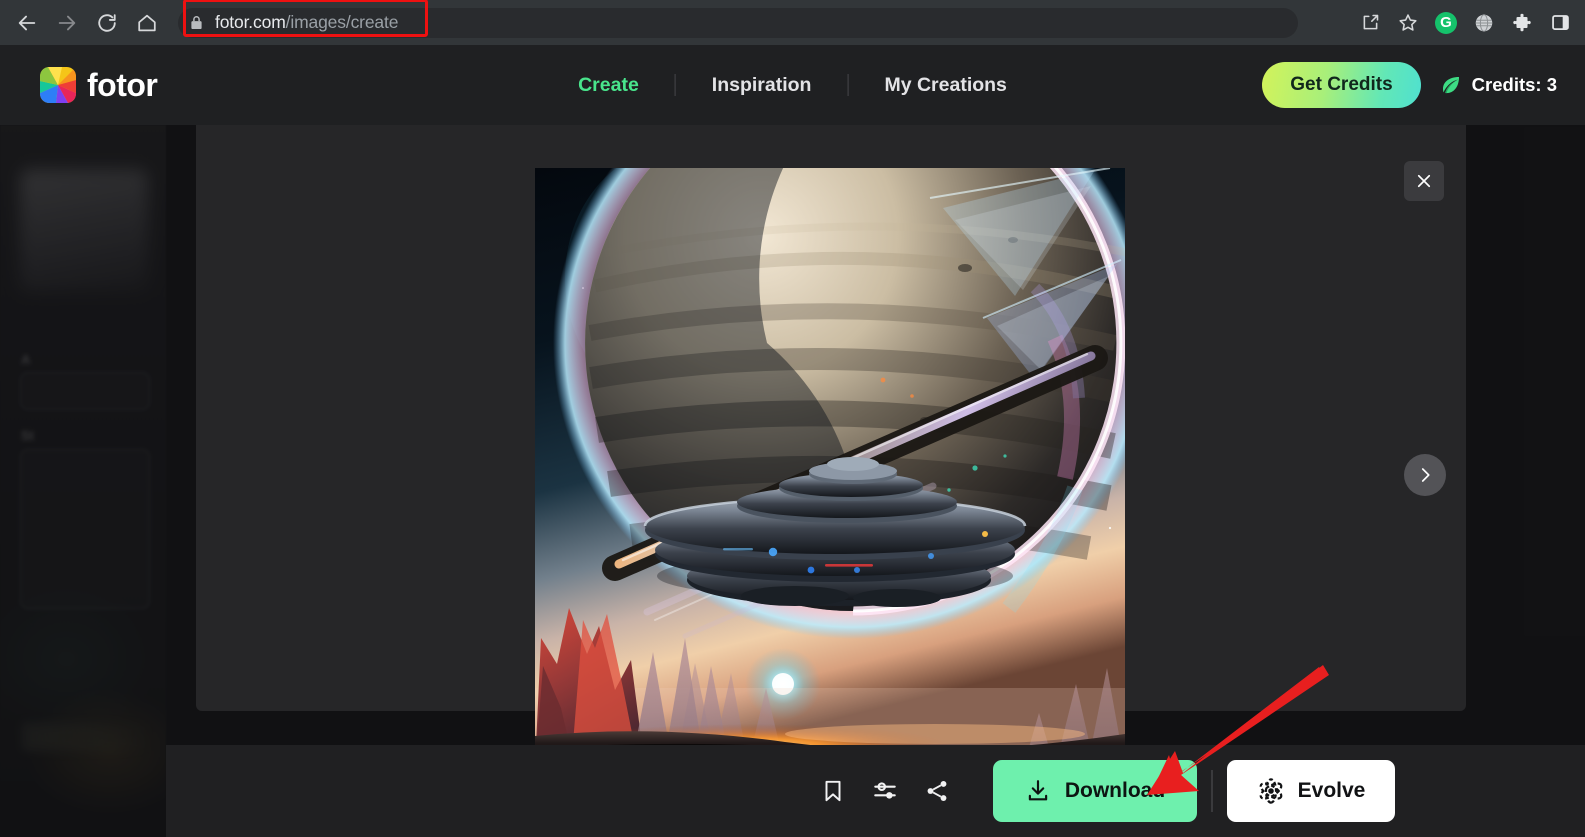 The height and width of the screenshot is (837, 1585). I want to click on reload-button, so click(107, 23).